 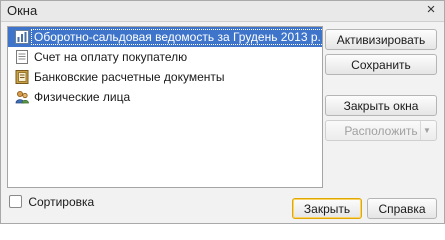 I want to click on window-title: Окна, so click(x=22, y=10).